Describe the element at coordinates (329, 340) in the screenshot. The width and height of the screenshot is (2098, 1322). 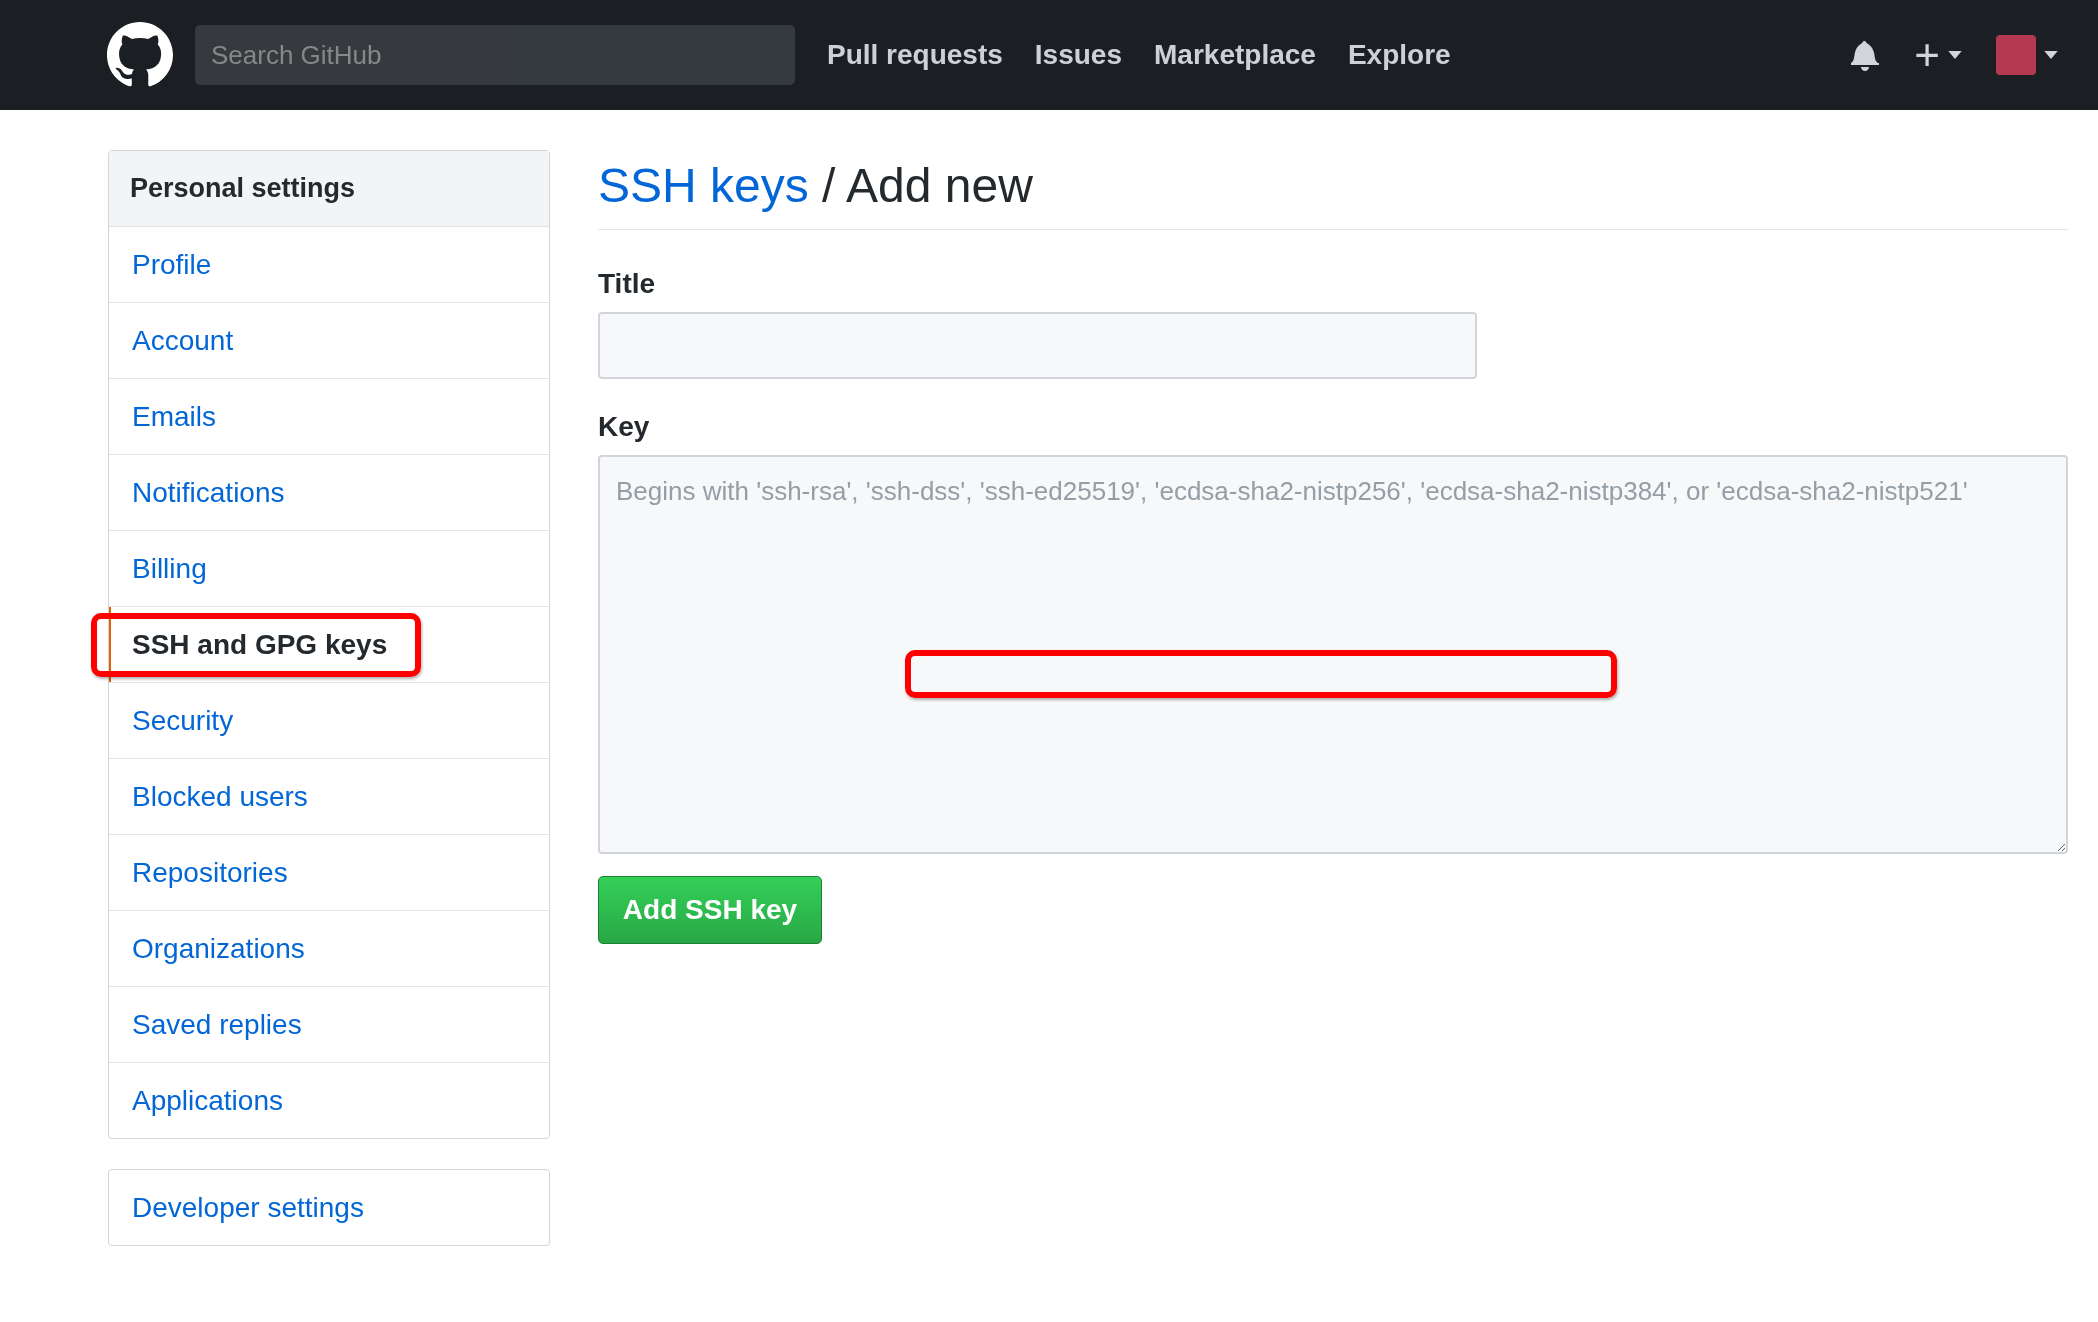
I see `menu-item: Account` at that location.